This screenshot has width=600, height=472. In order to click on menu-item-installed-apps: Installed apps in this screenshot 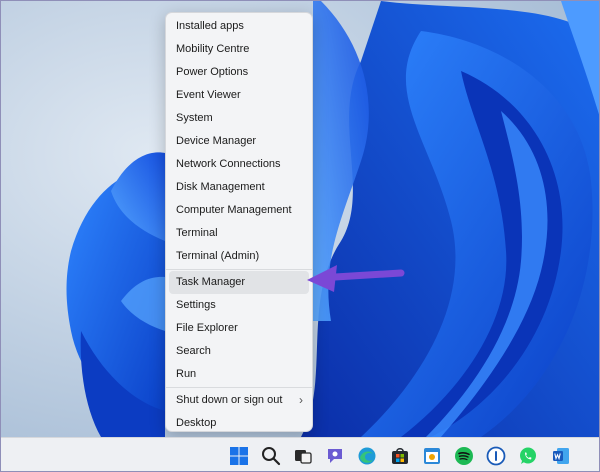, I will do `click(239, 26)`.